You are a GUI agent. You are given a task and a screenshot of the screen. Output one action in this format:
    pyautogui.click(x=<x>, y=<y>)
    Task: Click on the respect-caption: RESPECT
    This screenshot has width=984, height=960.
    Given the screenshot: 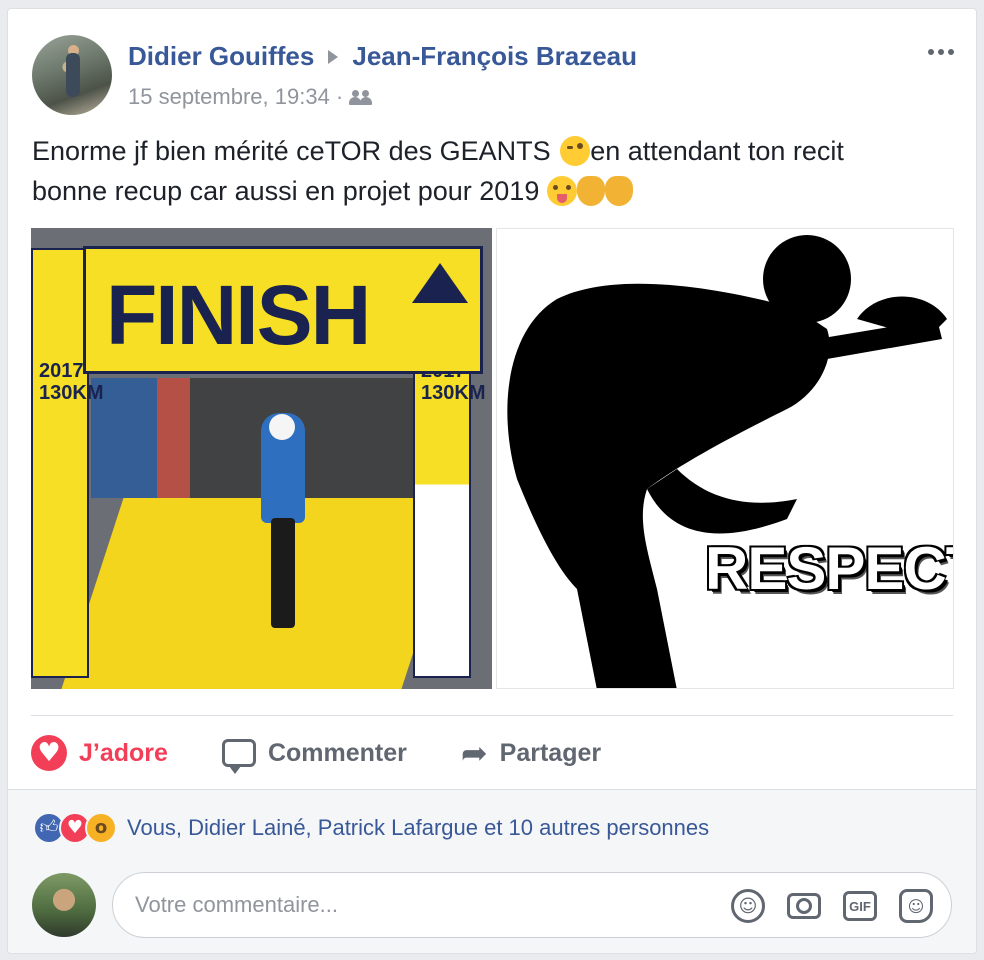 What is the action you would take?
    pyautogui.click(x=829, y=568)
    